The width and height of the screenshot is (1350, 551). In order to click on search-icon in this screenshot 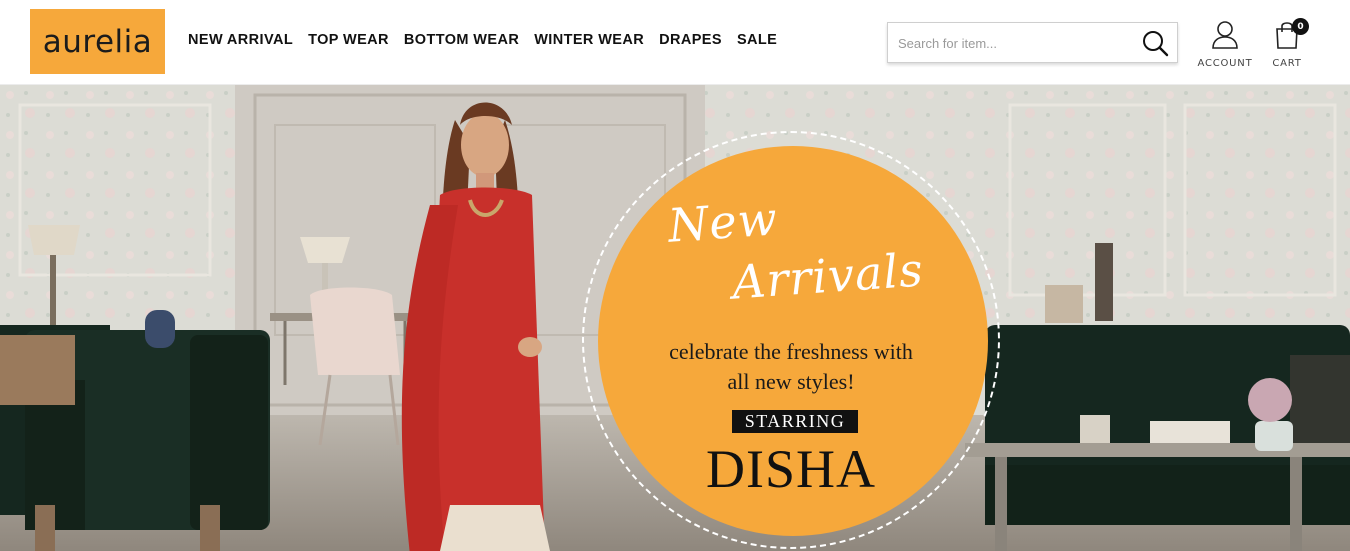, I will do `click(1156, 44)`.